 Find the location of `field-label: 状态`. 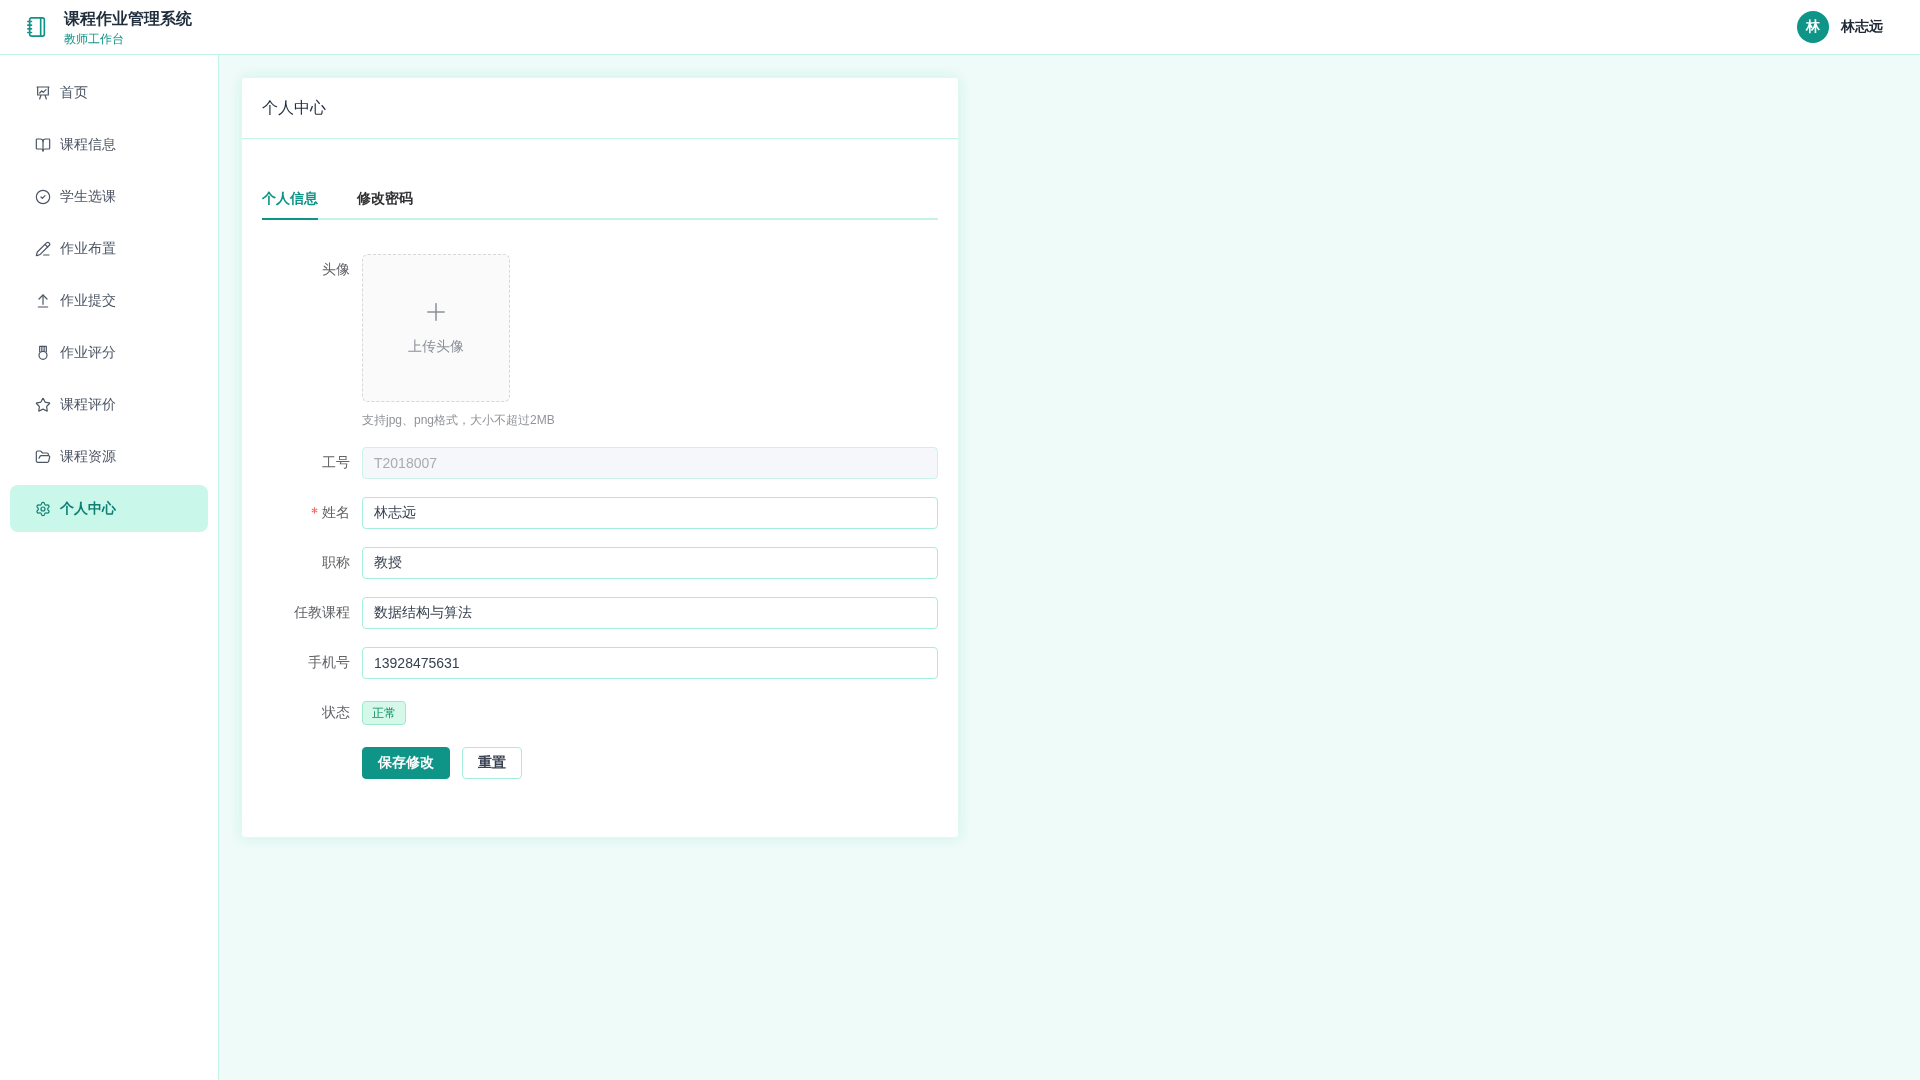

field-label: 状态 is located at coordinates (336, 713).